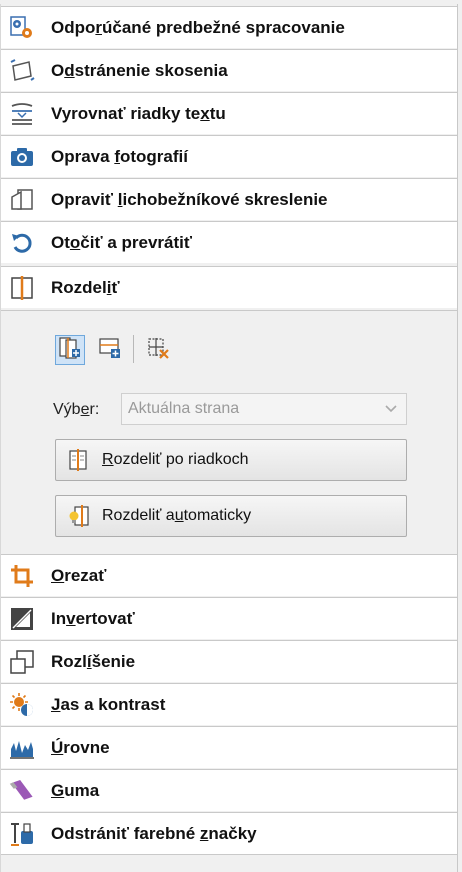 Image resolution: width=462 pixels, height=872 pixels. I want to click on gear-page-icon, so click(22, 28).